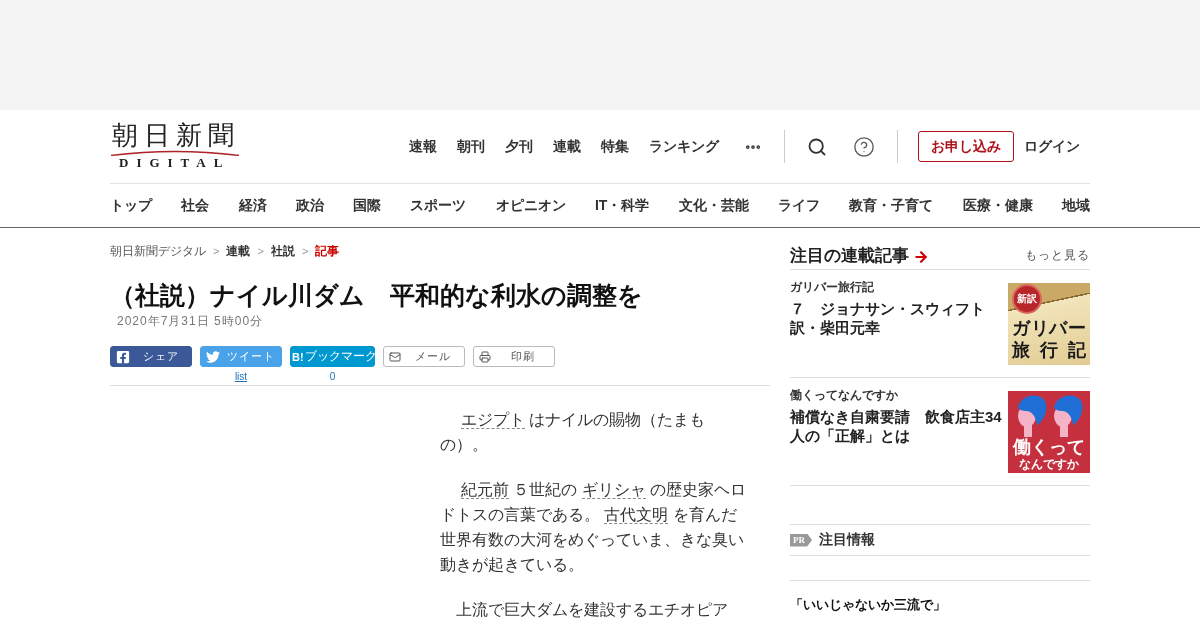 The height and width of the screenshot is (630, 1200). I want to click on nav-link: 夕刊, so click(519, 146).